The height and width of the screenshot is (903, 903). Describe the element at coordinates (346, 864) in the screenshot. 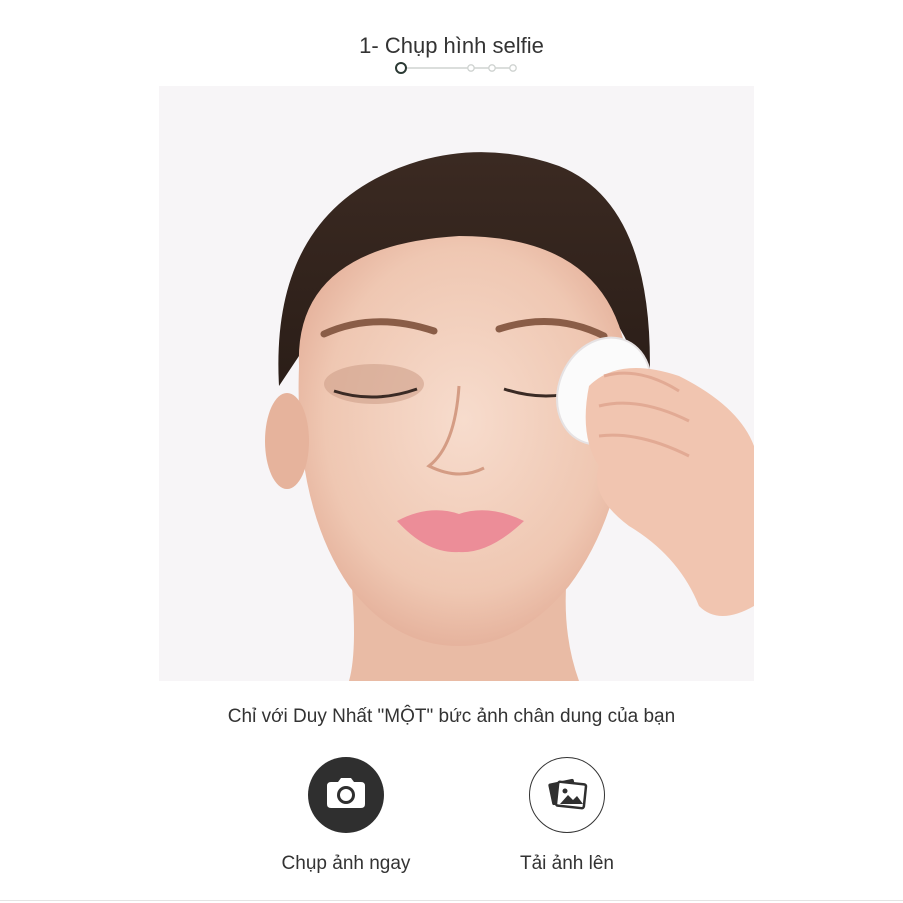

I see `take-photo-label: Chụp ảnh ngay` at that location.